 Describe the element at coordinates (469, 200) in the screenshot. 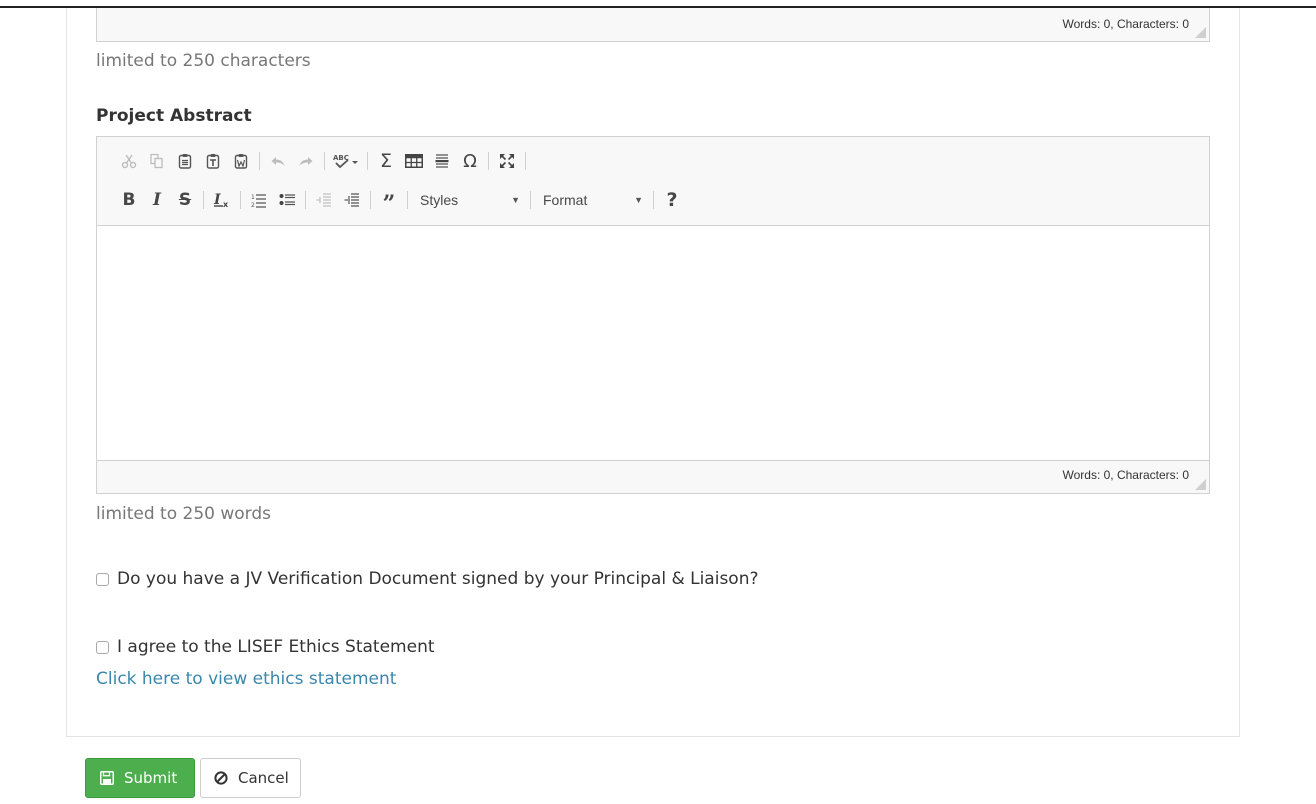

I see `styles-dropdown: Styles ▼` at that location.